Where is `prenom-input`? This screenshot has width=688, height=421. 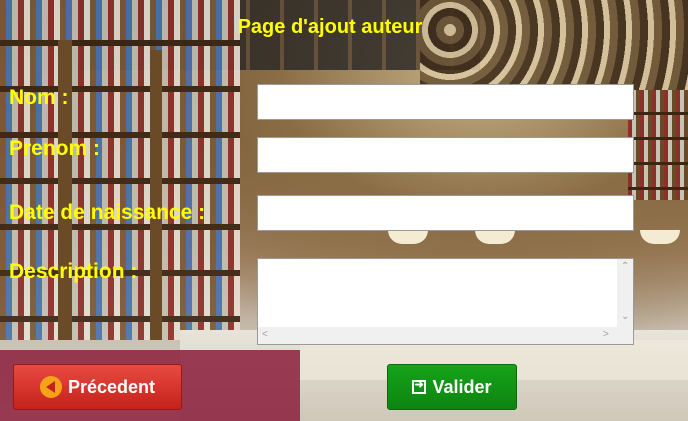
prenom-input is located at coordinates (445, 155).